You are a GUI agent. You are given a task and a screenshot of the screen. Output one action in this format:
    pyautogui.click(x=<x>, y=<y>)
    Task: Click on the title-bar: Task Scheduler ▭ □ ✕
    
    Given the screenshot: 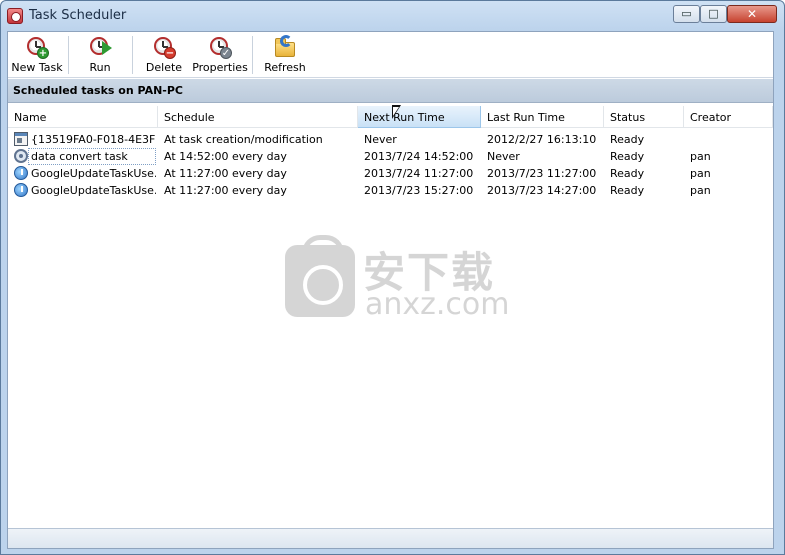 What is the action you would take?
    pyautogui.click(x=392, y=16)
    